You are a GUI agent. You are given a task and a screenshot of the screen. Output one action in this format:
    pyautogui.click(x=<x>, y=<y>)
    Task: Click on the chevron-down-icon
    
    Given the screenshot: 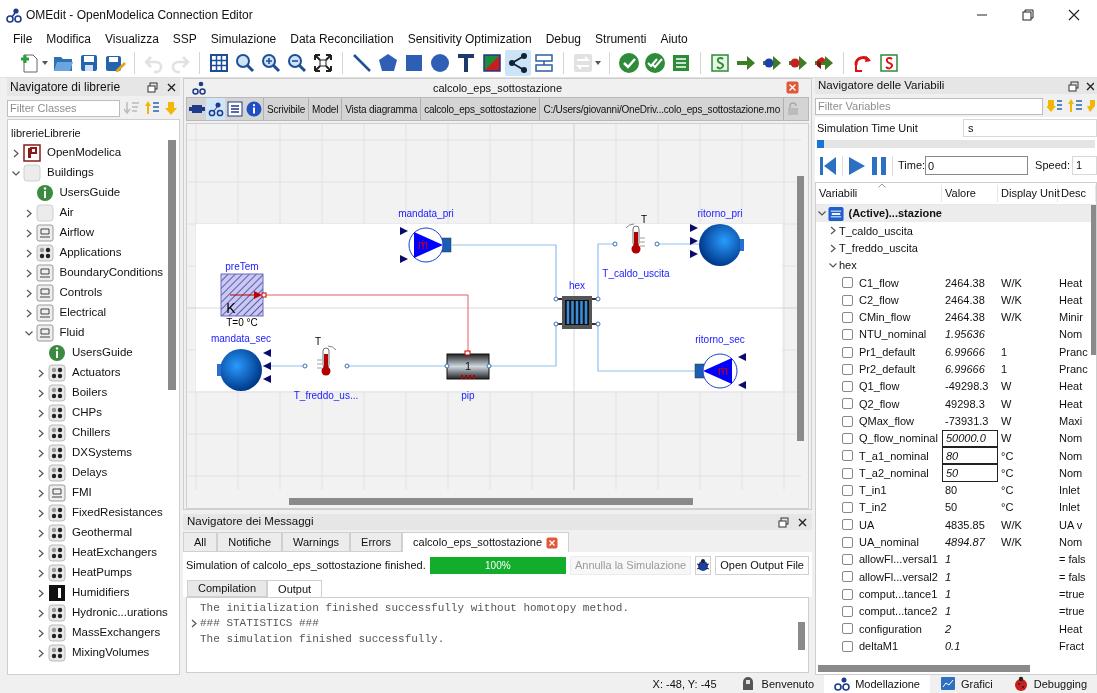 What is the action you would take?
    pyautogui.click(x=28, y=333)
    